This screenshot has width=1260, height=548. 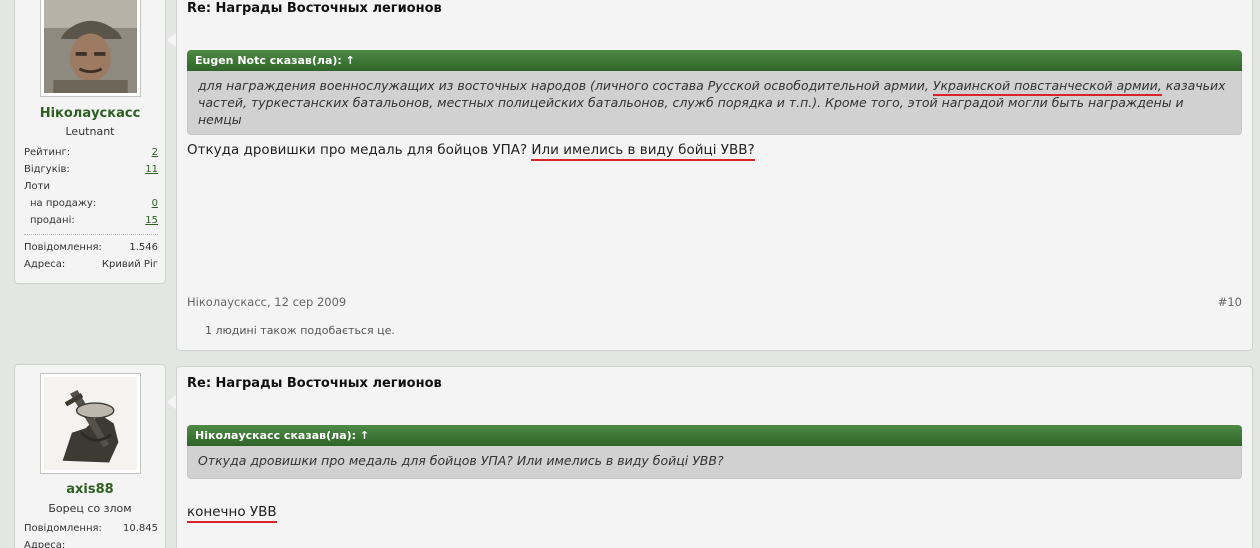 What do you see at coordinates (91, 153) in the screenshot?
I see `stat-rating: Рейтинг: 2` at bounding box center [91, 153].